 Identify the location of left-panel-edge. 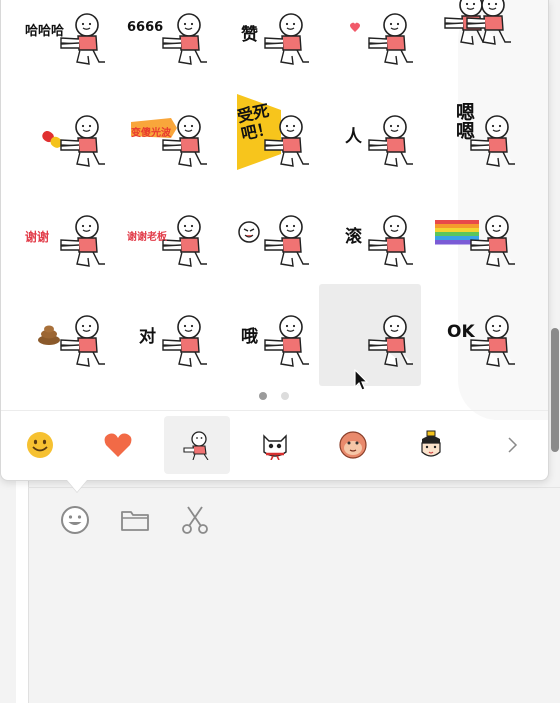
(22, 586).